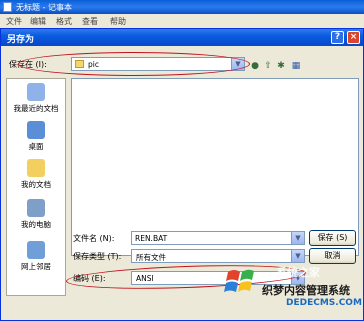 The image size is (364, 321). What do you see at coordinates (182, 21) in the screenshot?
I see `notepad-menu-bar: 文件 编辑 格式 查看 帮助` at bounding box center [182, 21].